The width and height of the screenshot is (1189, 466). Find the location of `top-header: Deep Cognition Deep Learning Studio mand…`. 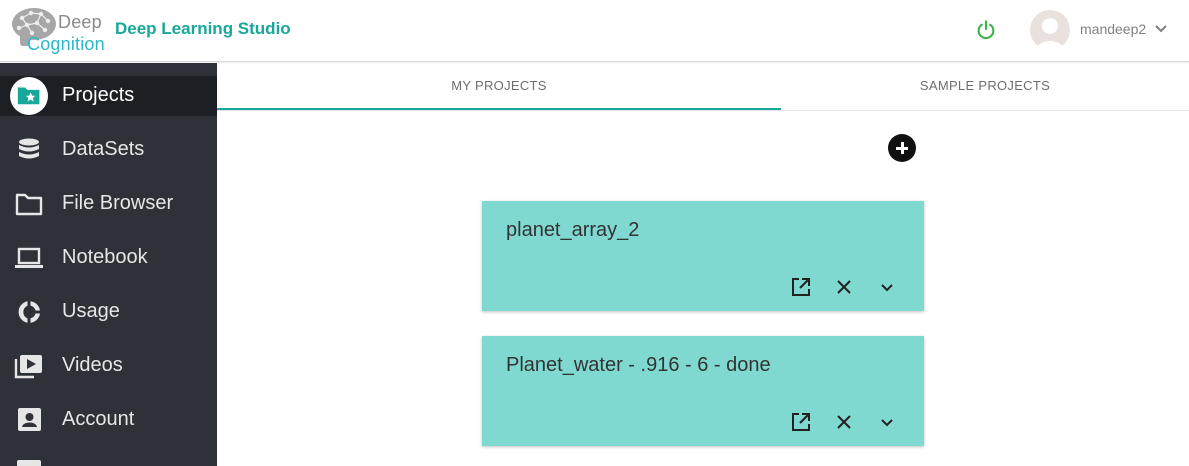

top-header: Deep Cognition Deep Learning Studio mand… is located at coordinates (594, 31).